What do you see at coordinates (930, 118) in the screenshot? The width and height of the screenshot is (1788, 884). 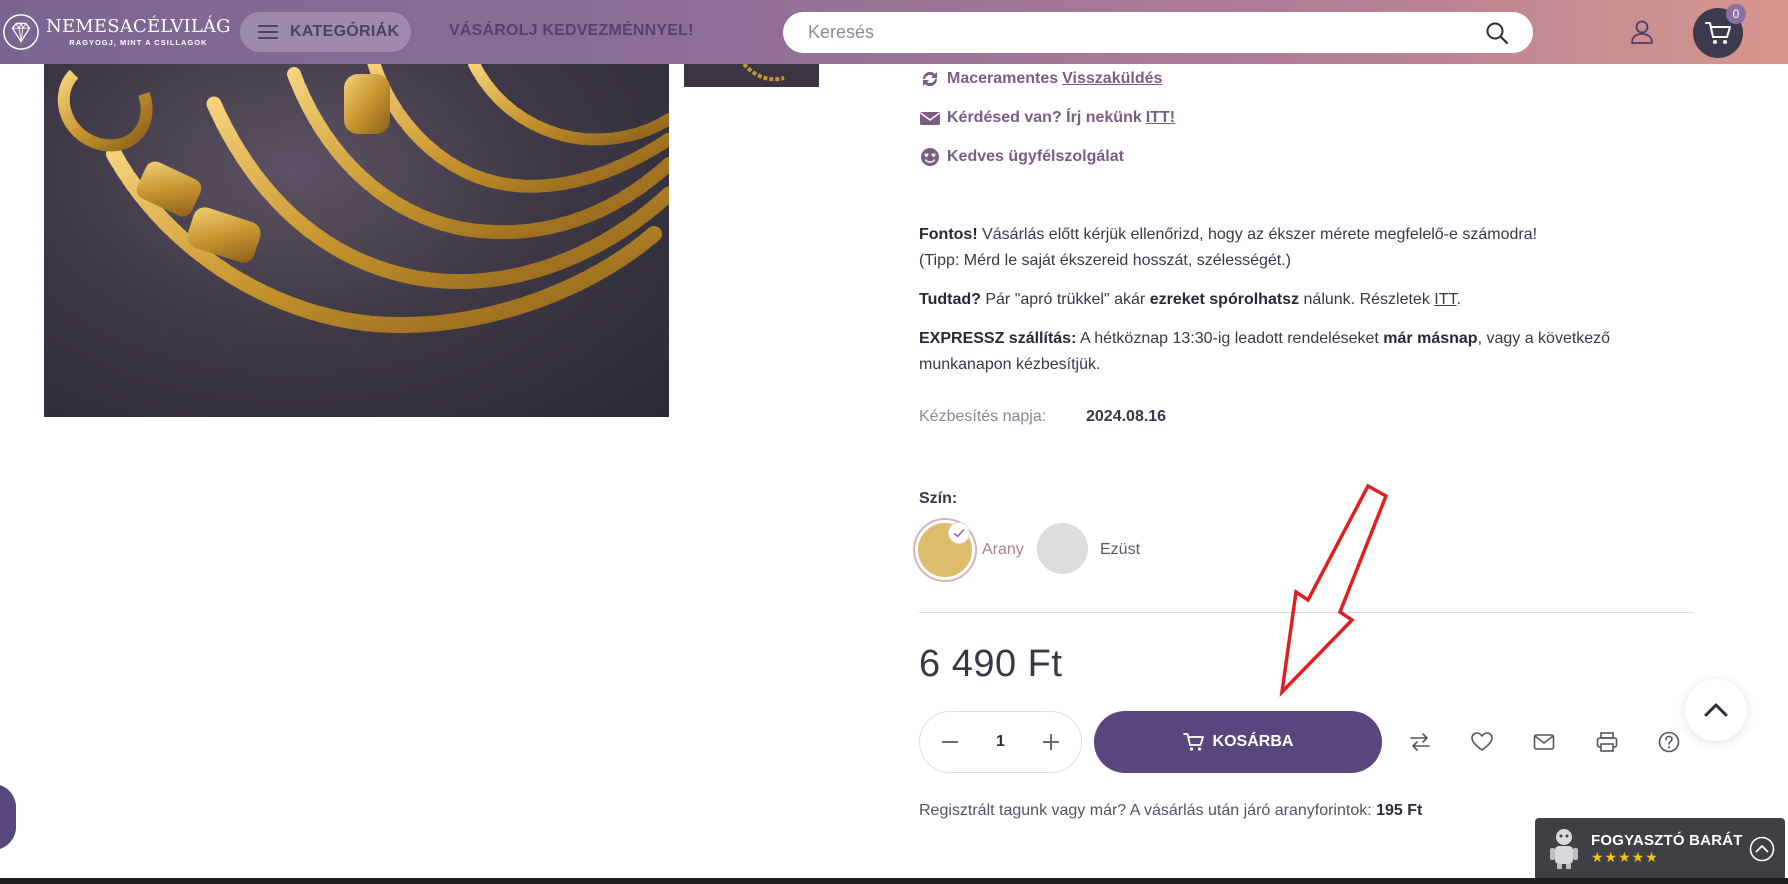 I see `envelope-icon` at bounding box center [930, 118].